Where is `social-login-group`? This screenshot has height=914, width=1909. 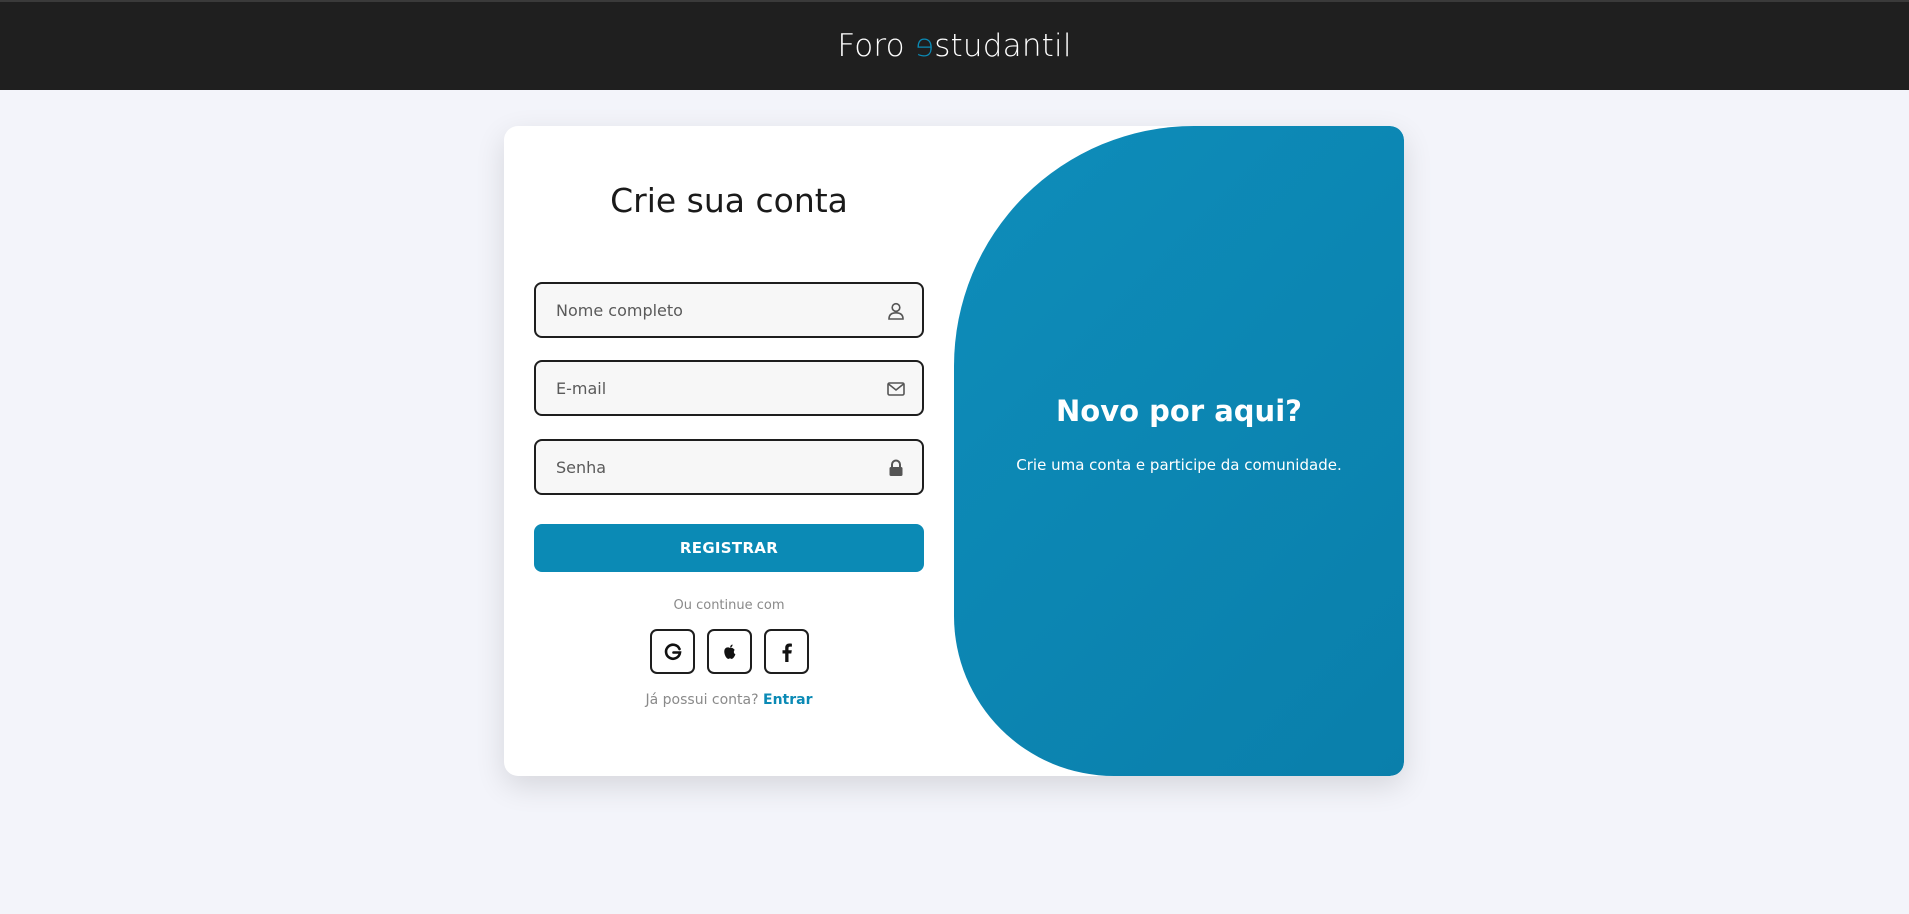 social-login-group is located at coordinates (729, 651).